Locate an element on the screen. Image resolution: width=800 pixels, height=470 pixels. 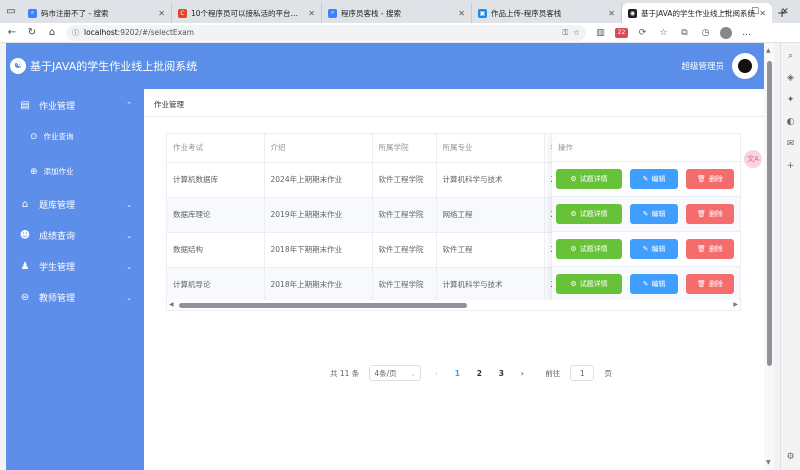
url-field: ⓘ localhost:9202/#/selectExam ⚿ ☆ is located at coordinates (326, 32).